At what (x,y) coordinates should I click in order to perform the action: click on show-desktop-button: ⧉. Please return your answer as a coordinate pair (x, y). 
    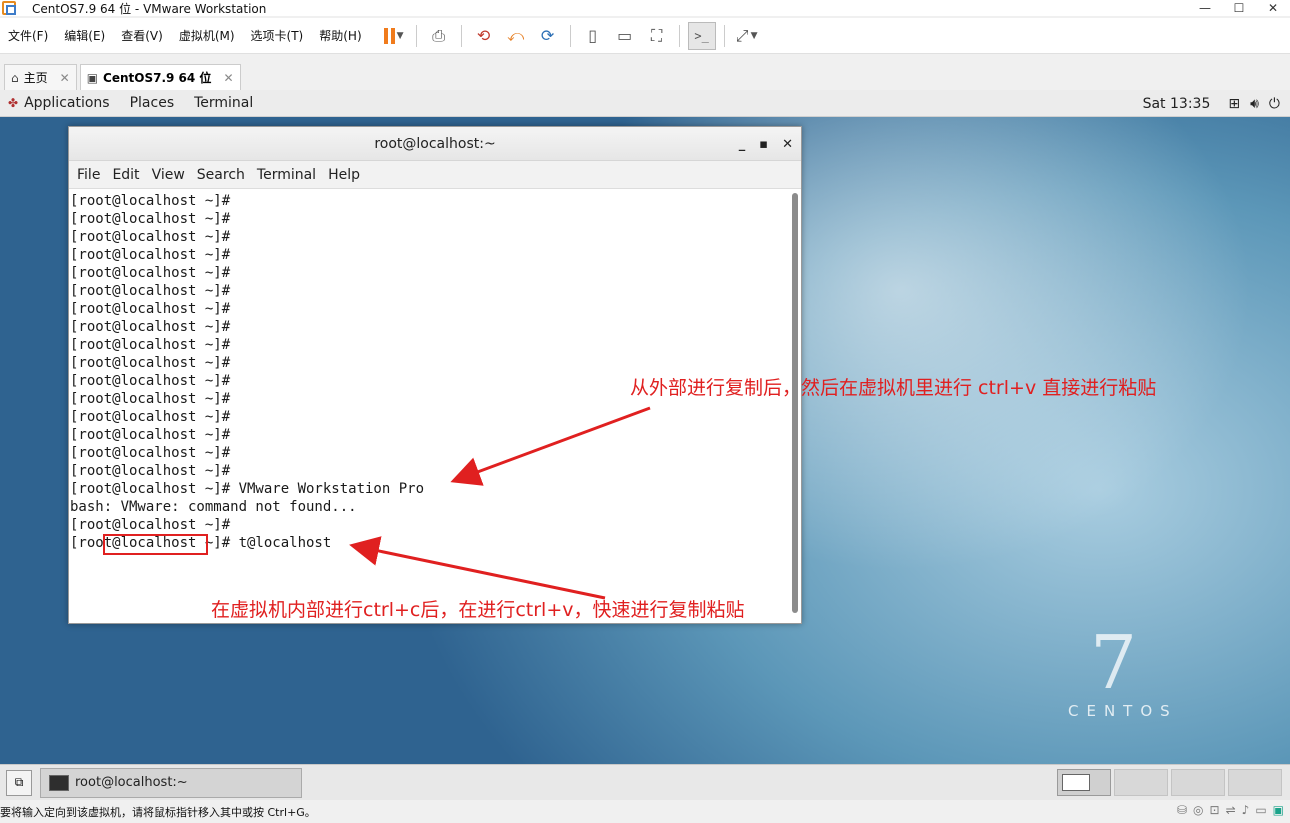
    Looking at the image, I should click on (19, 782).